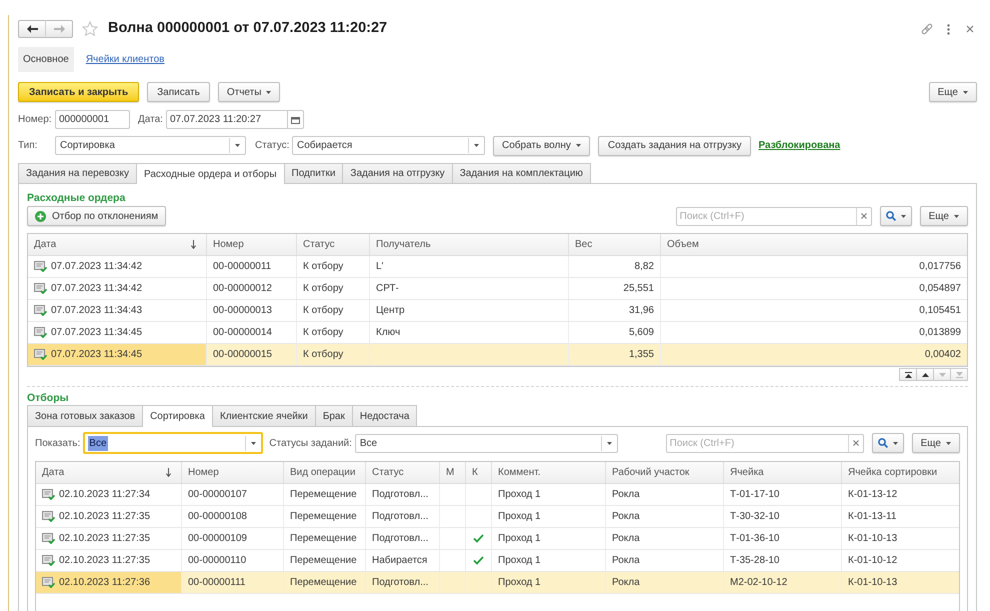 The image size is (990, 611). Describe the element at coordinates (908, 374) in the screenshot. I see `first-row-button` at that location.